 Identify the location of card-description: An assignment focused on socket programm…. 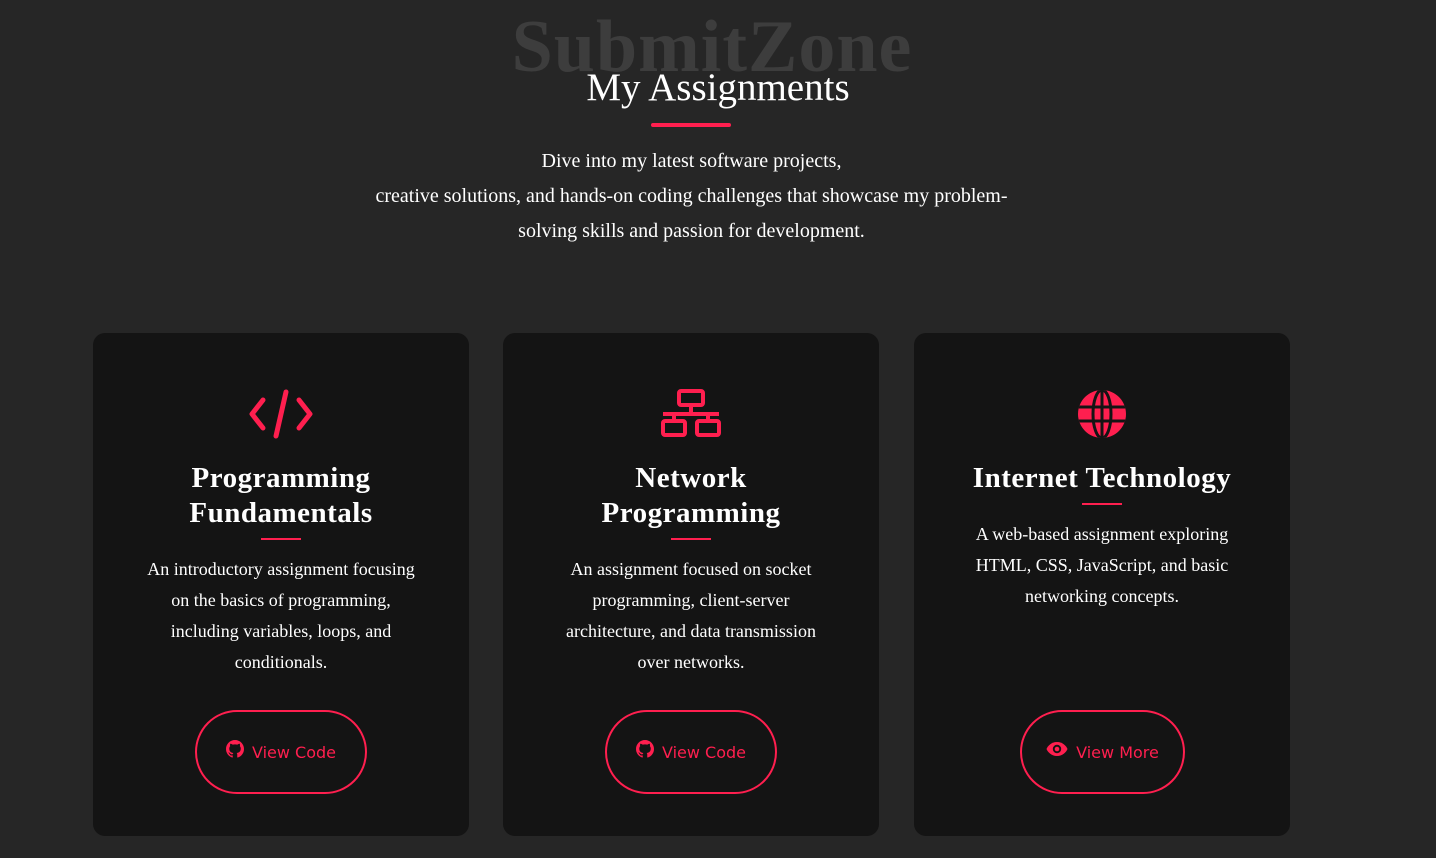
(691, 616).